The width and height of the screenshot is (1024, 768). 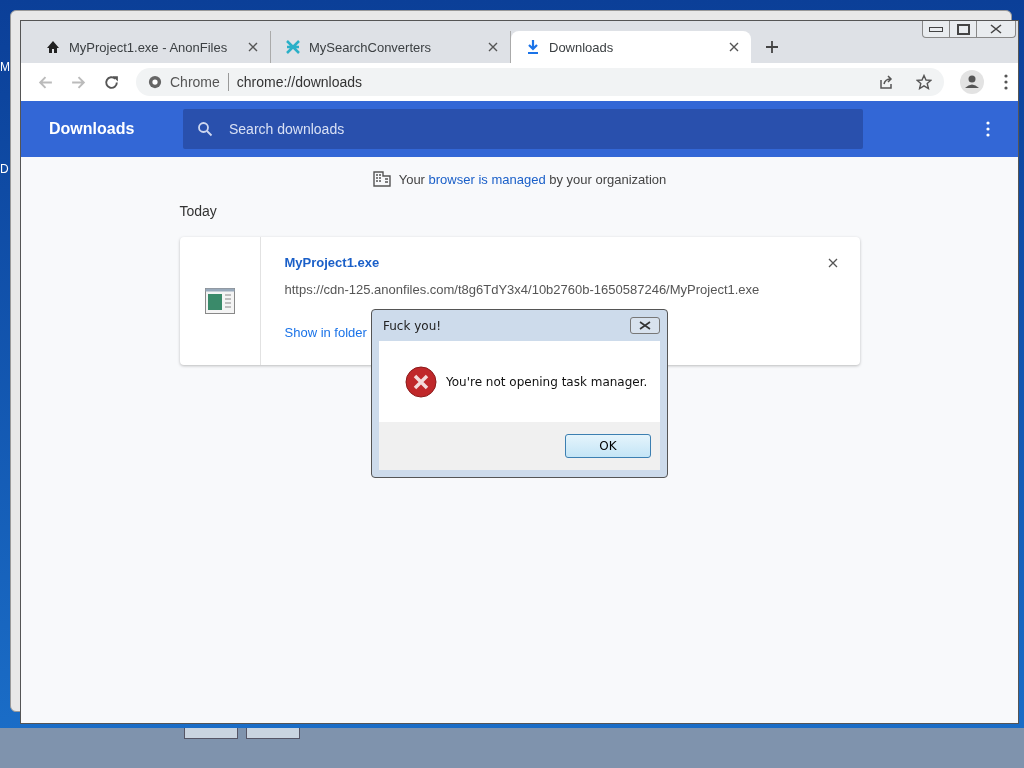 I want to click on page-title: Downloads, so click(x=92, y=129).